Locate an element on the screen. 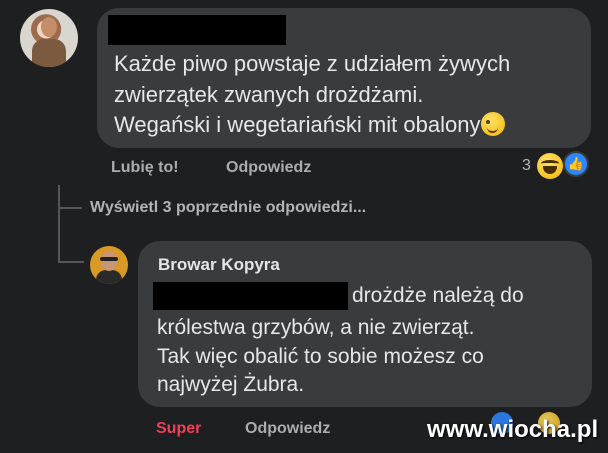  like-icon: 👍 is located at coordinates (576, 164).